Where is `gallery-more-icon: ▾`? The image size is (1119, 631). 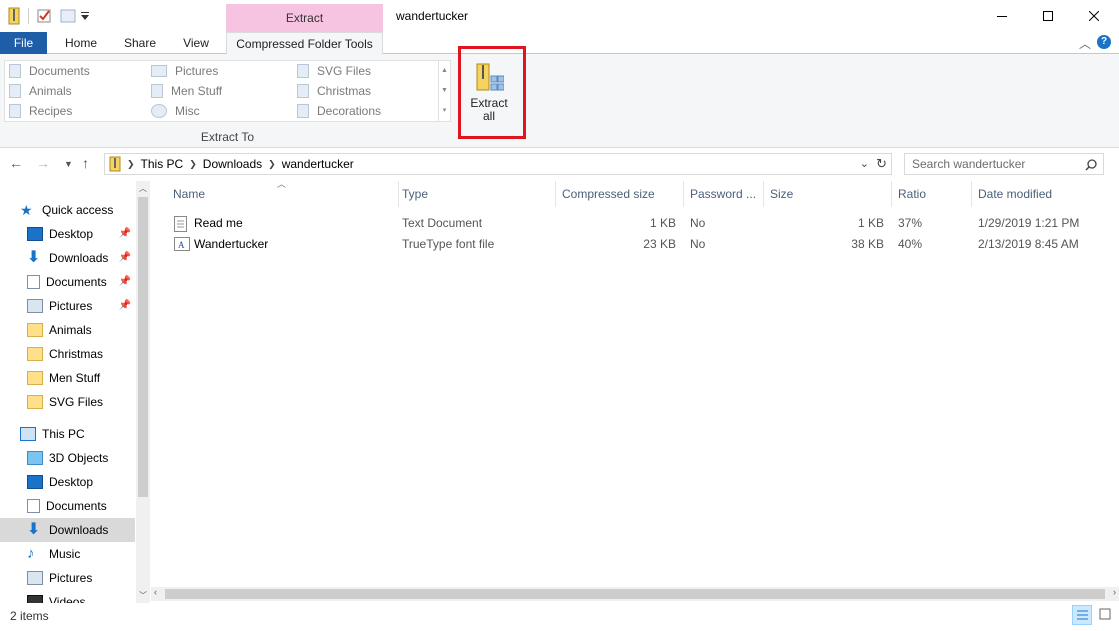
gallery-more-icon: ▾ is located at coordinates (444, 111).